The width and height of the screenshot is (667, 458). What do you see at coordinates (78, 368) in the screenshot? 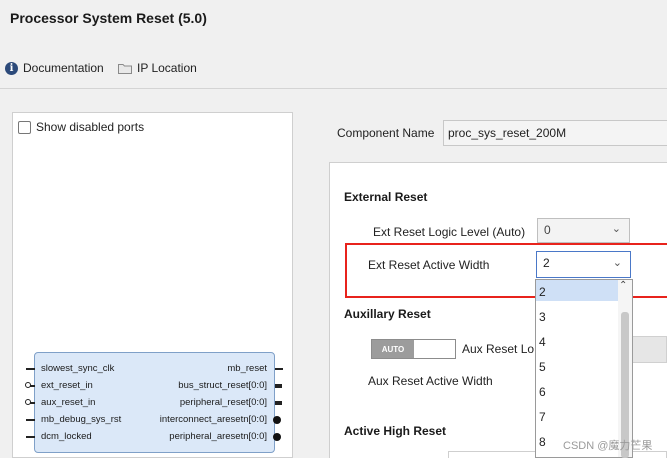
I see `port-slowest-sync-clk: slowest_sync_clk` at bounding box center [78, 368].